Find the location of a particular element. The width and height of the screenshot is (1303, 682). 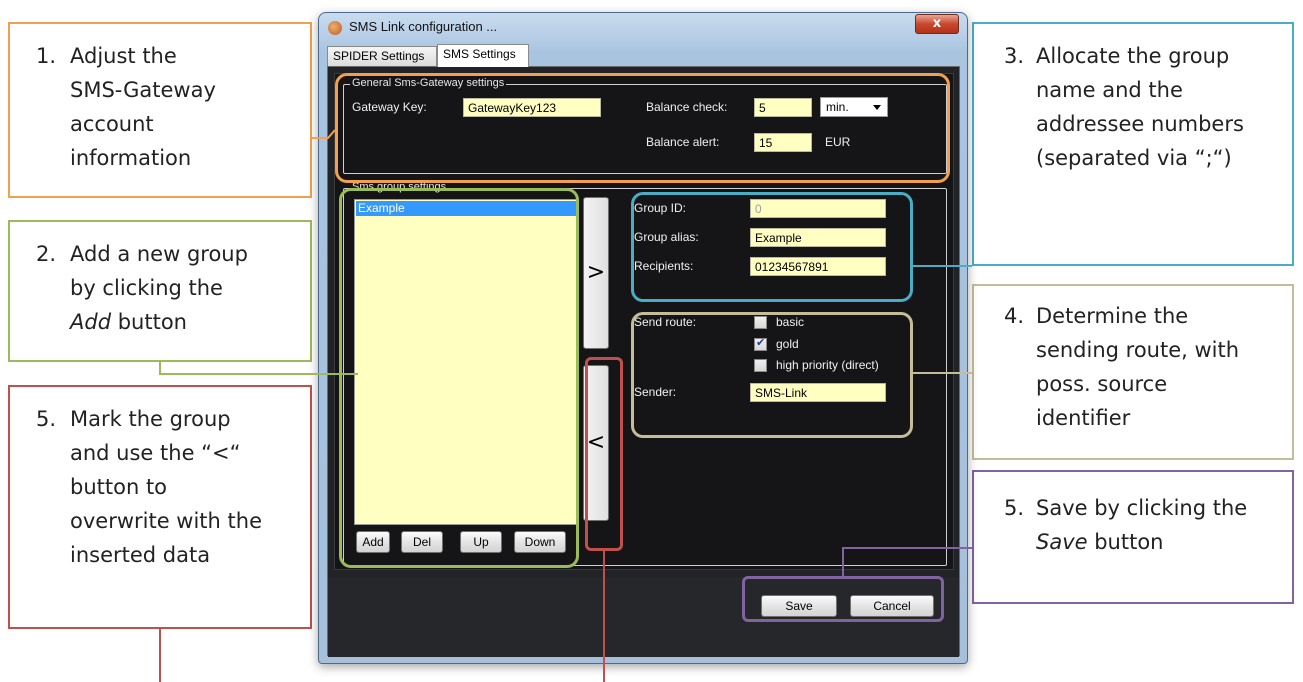

close-button: x is located at coordinates (937, 24).